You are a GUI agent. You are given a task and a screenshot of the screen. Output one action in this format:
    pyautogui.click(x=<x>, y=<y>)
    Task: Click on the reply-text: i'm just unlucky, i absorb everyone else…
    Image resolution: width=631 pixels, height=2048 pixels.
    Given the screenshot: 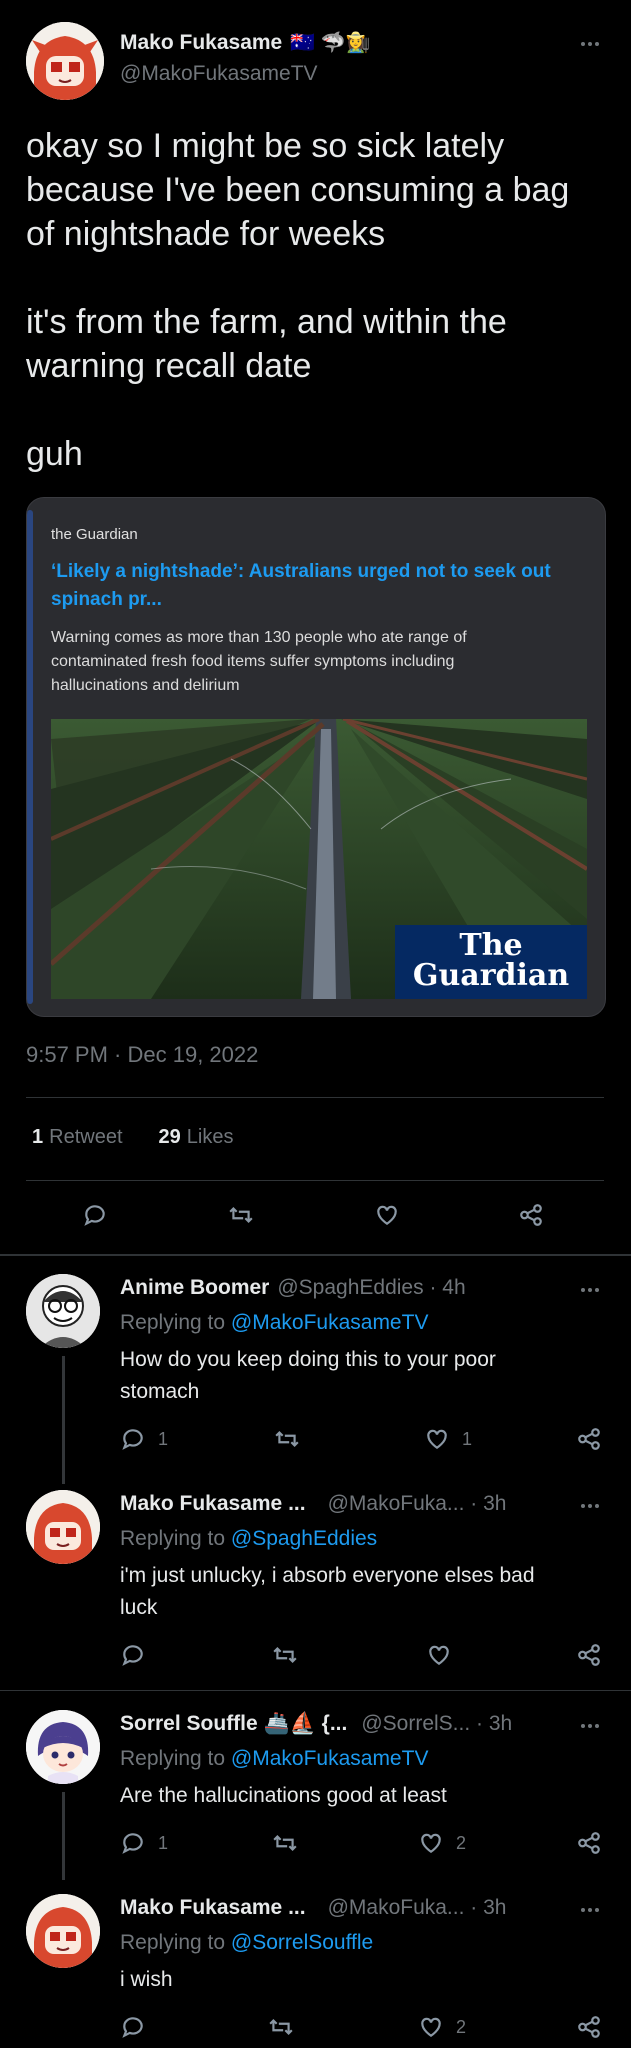 What is the action you would take?
    pyautogui.click(x=327, y=1592)
    